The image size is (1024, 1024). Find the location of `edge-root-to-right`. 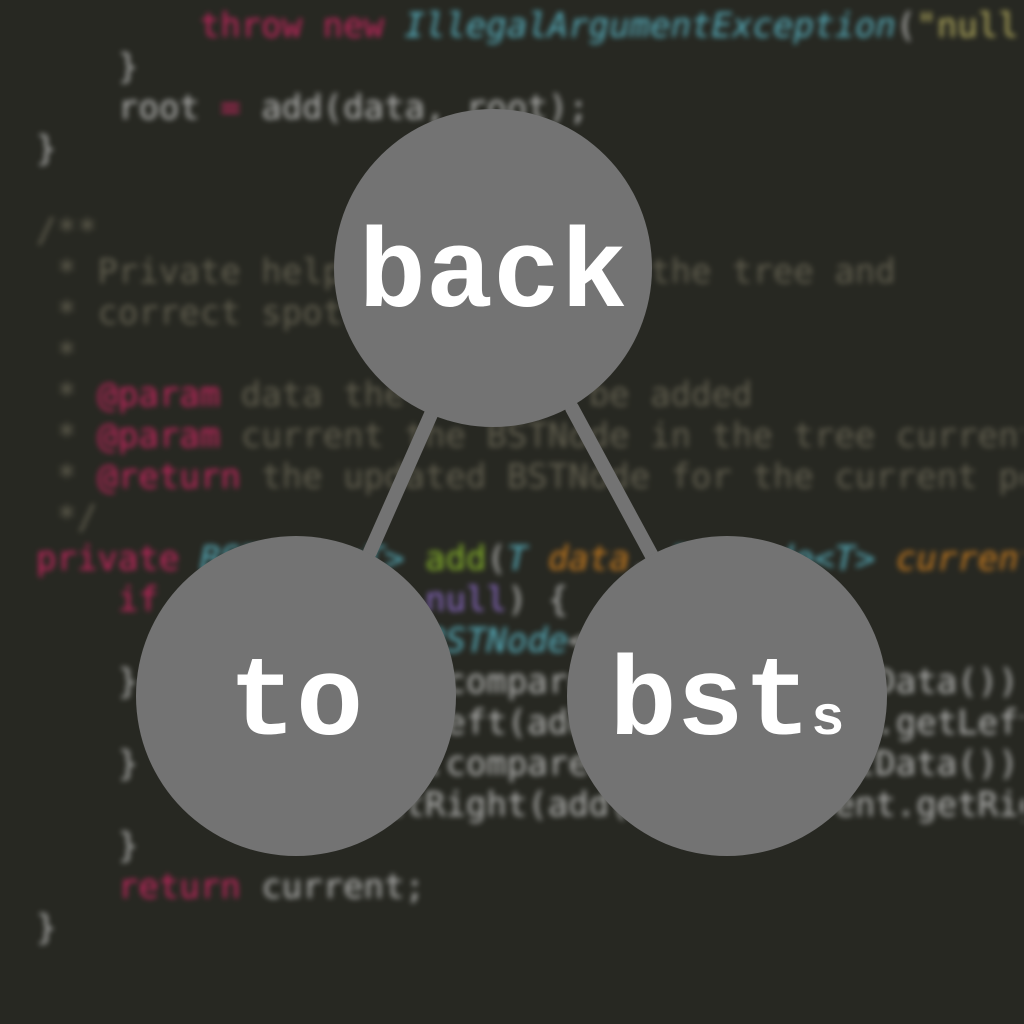

edge-root-to-right is located at coordinates (612, 482).